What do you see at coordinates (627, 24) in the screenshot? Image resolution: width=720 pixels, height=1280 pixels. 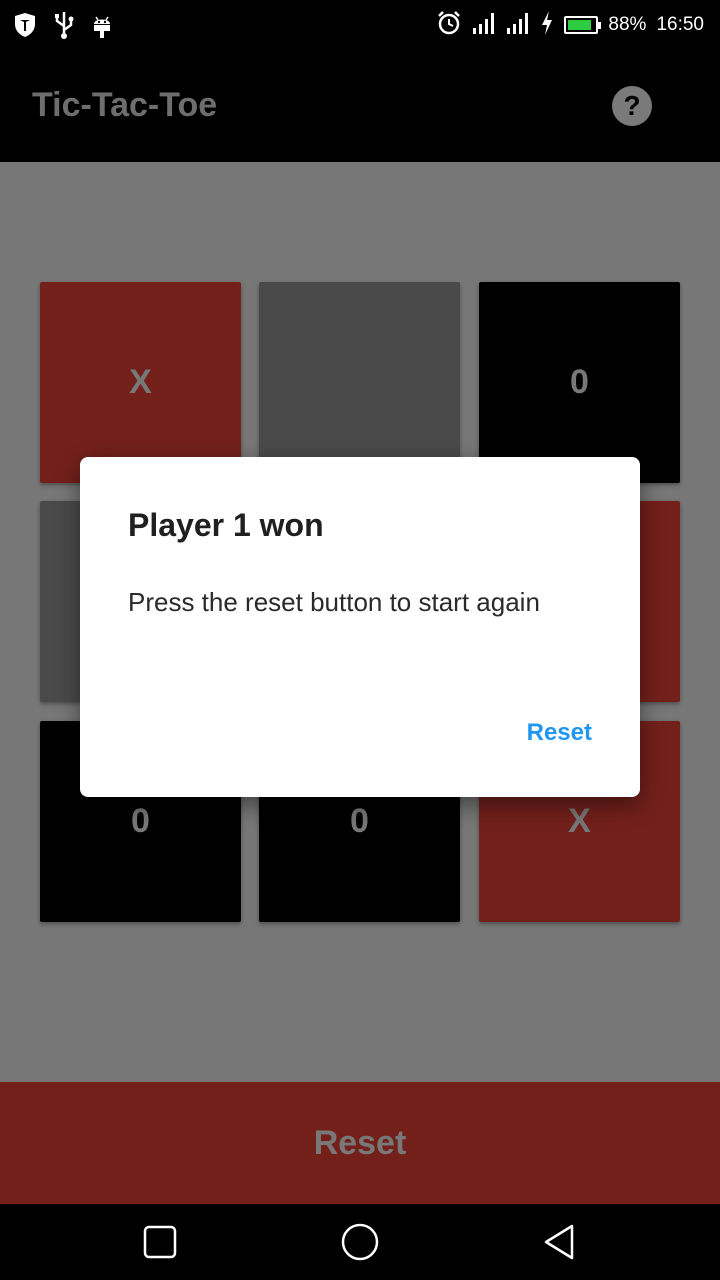 I see `battery-percent: 88%` at bounding box center [627, 24].